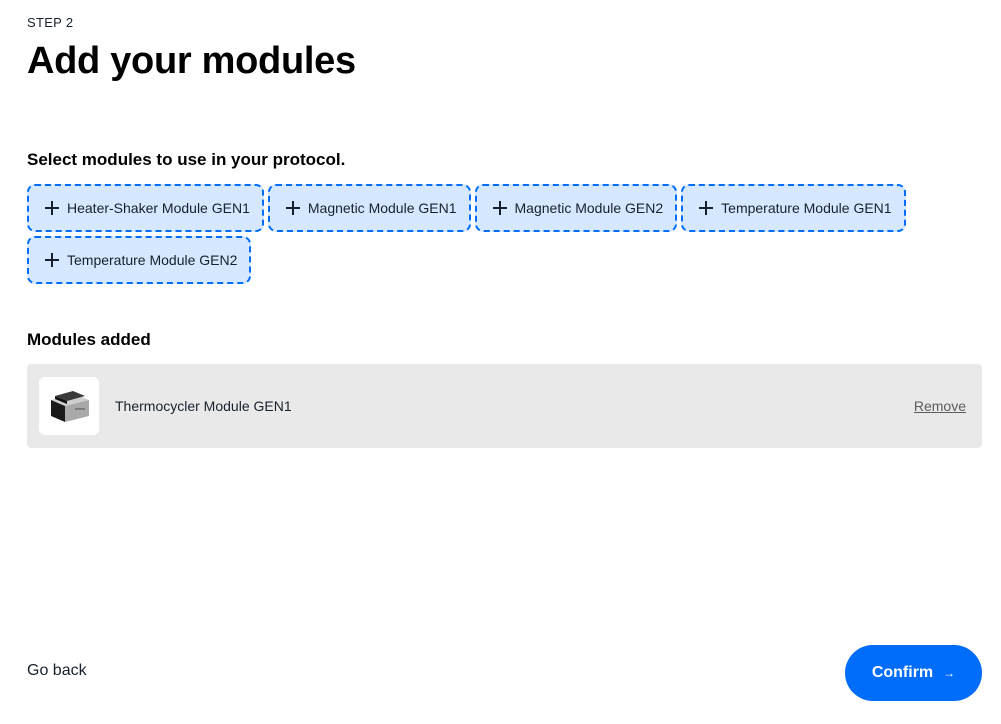 Image resolution: width=1001 pixels, height=724 pixels. Describe the element at coordinates (806, 208) in the screenshot. I see `module-option-label: Temperature Module GEN1` at that location.